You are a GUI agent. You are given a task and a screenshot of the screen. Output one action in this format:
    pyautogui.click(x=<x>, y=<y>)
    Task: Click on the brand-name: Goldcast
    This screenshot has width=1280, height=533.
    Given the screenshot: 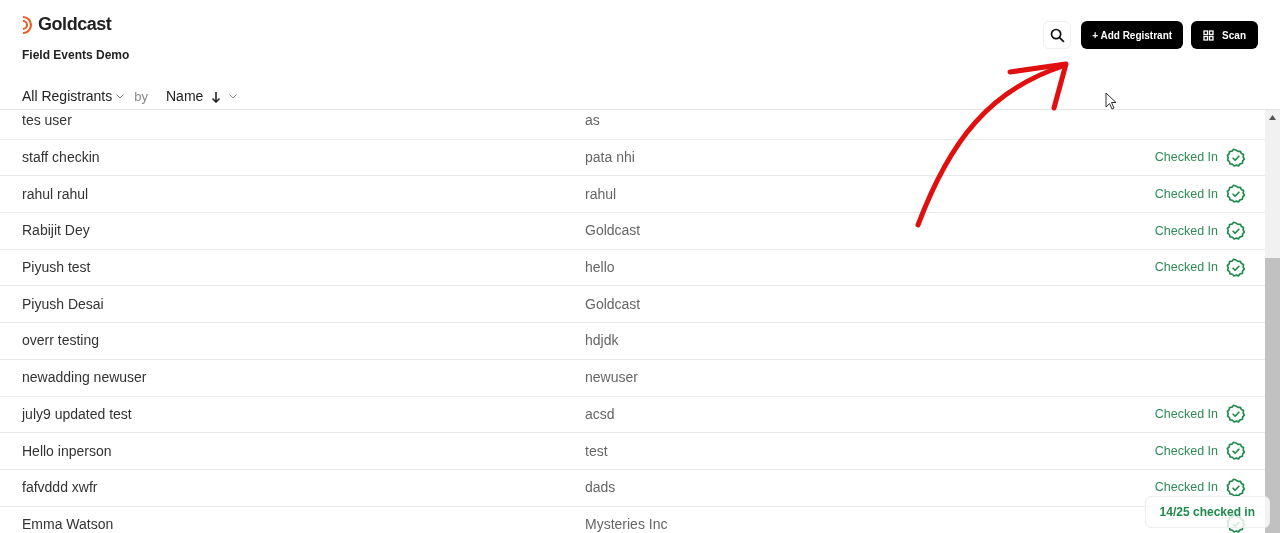 What is the action you would take?
    pyautogui.click(x=75, y=24)
    